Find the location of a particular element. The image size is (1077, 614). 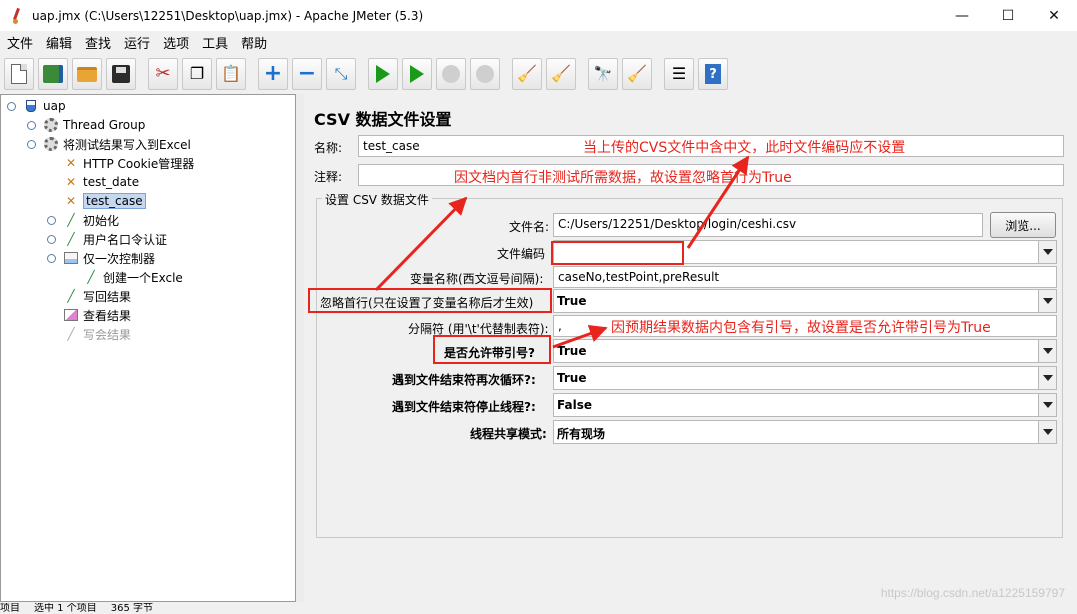

menu-file: 文件 is located at coordinates (19, 42).